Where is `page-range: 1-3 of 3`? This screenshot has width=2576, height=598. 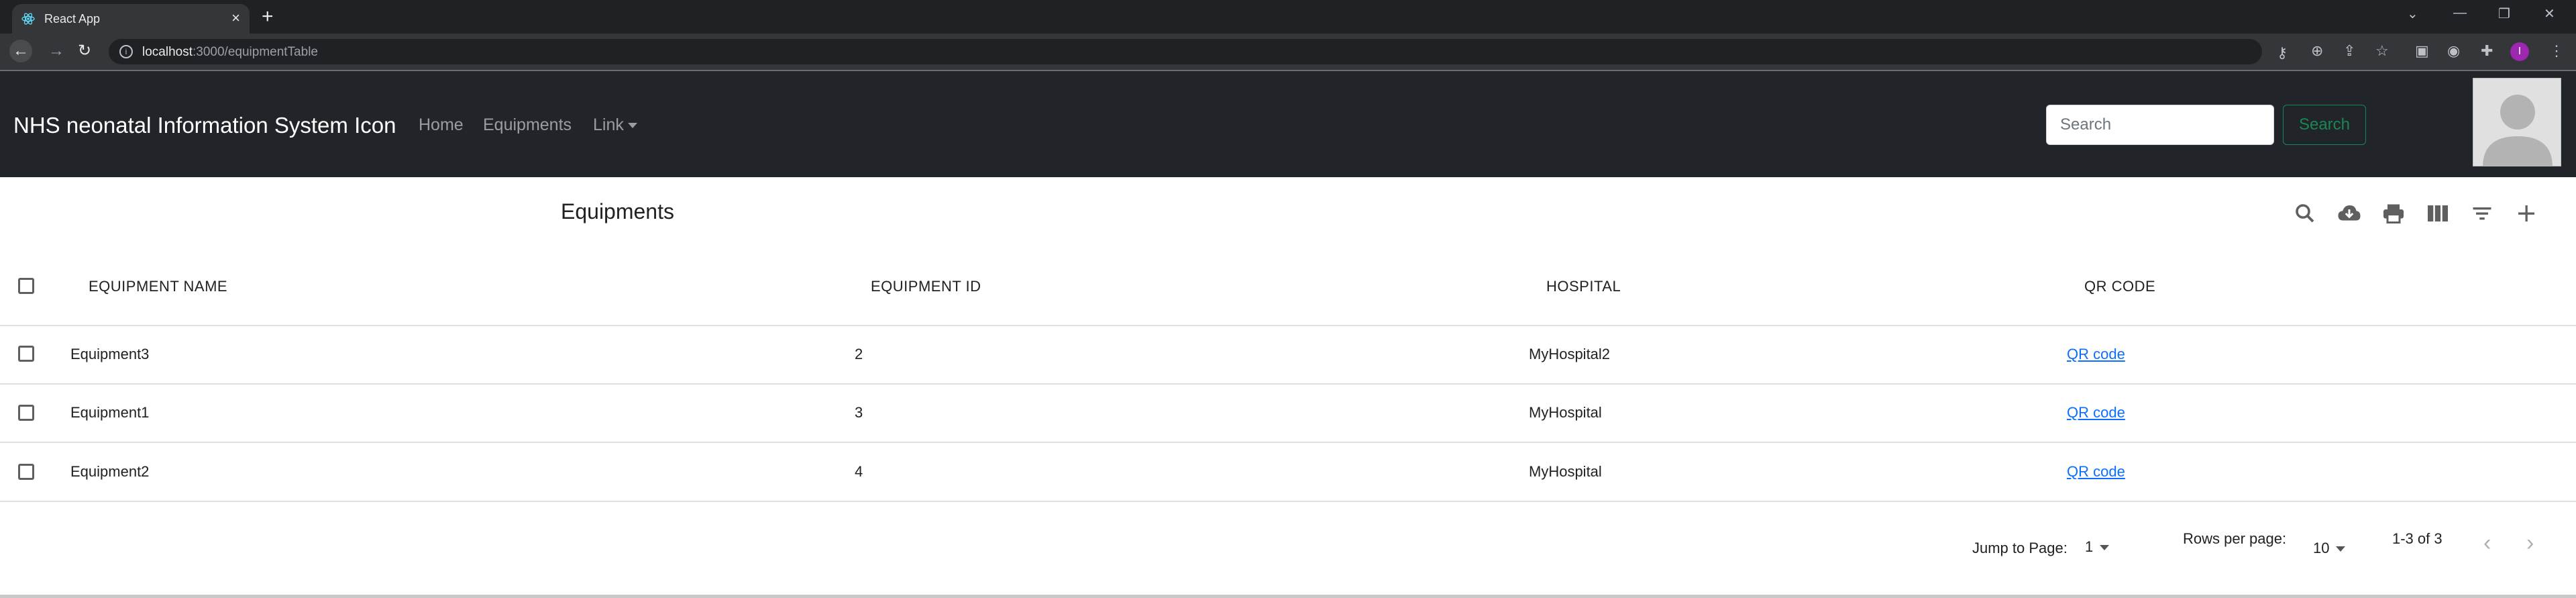
page-range: 1-3 of 3 is located at coordinates (2417, 538).